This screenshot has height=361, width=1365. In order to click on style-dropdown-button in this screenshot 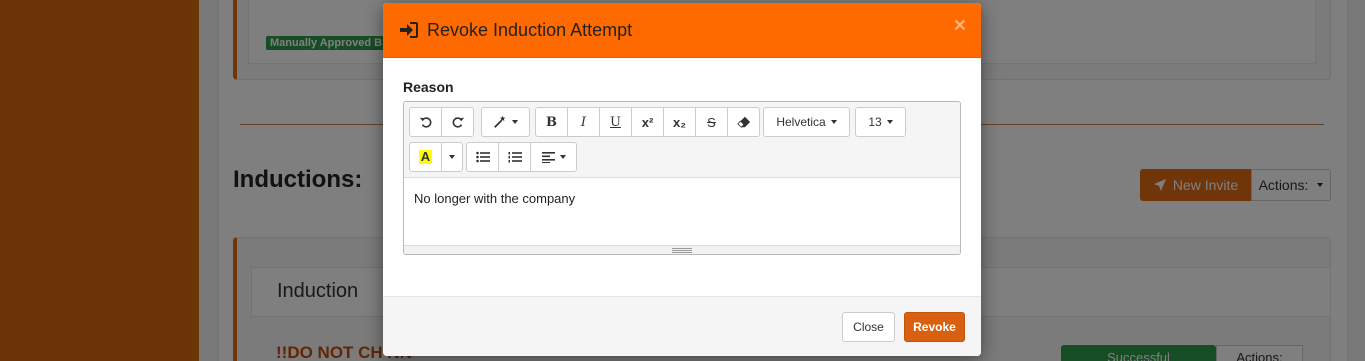, I will do `click(505, 122)`.